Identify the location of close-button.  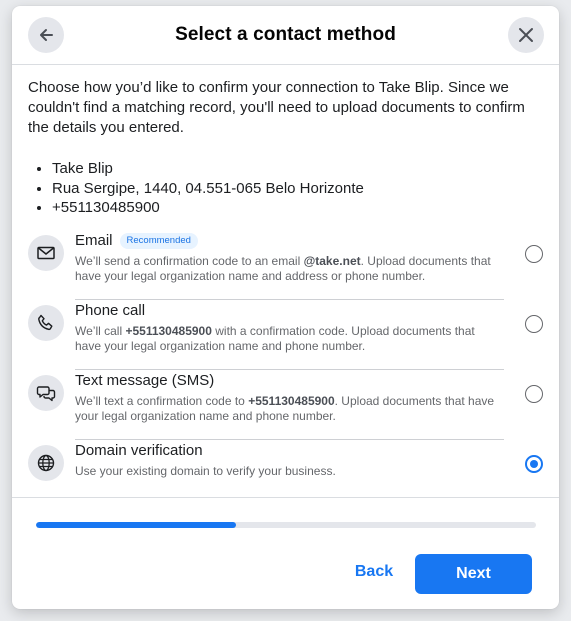
(526, 35).